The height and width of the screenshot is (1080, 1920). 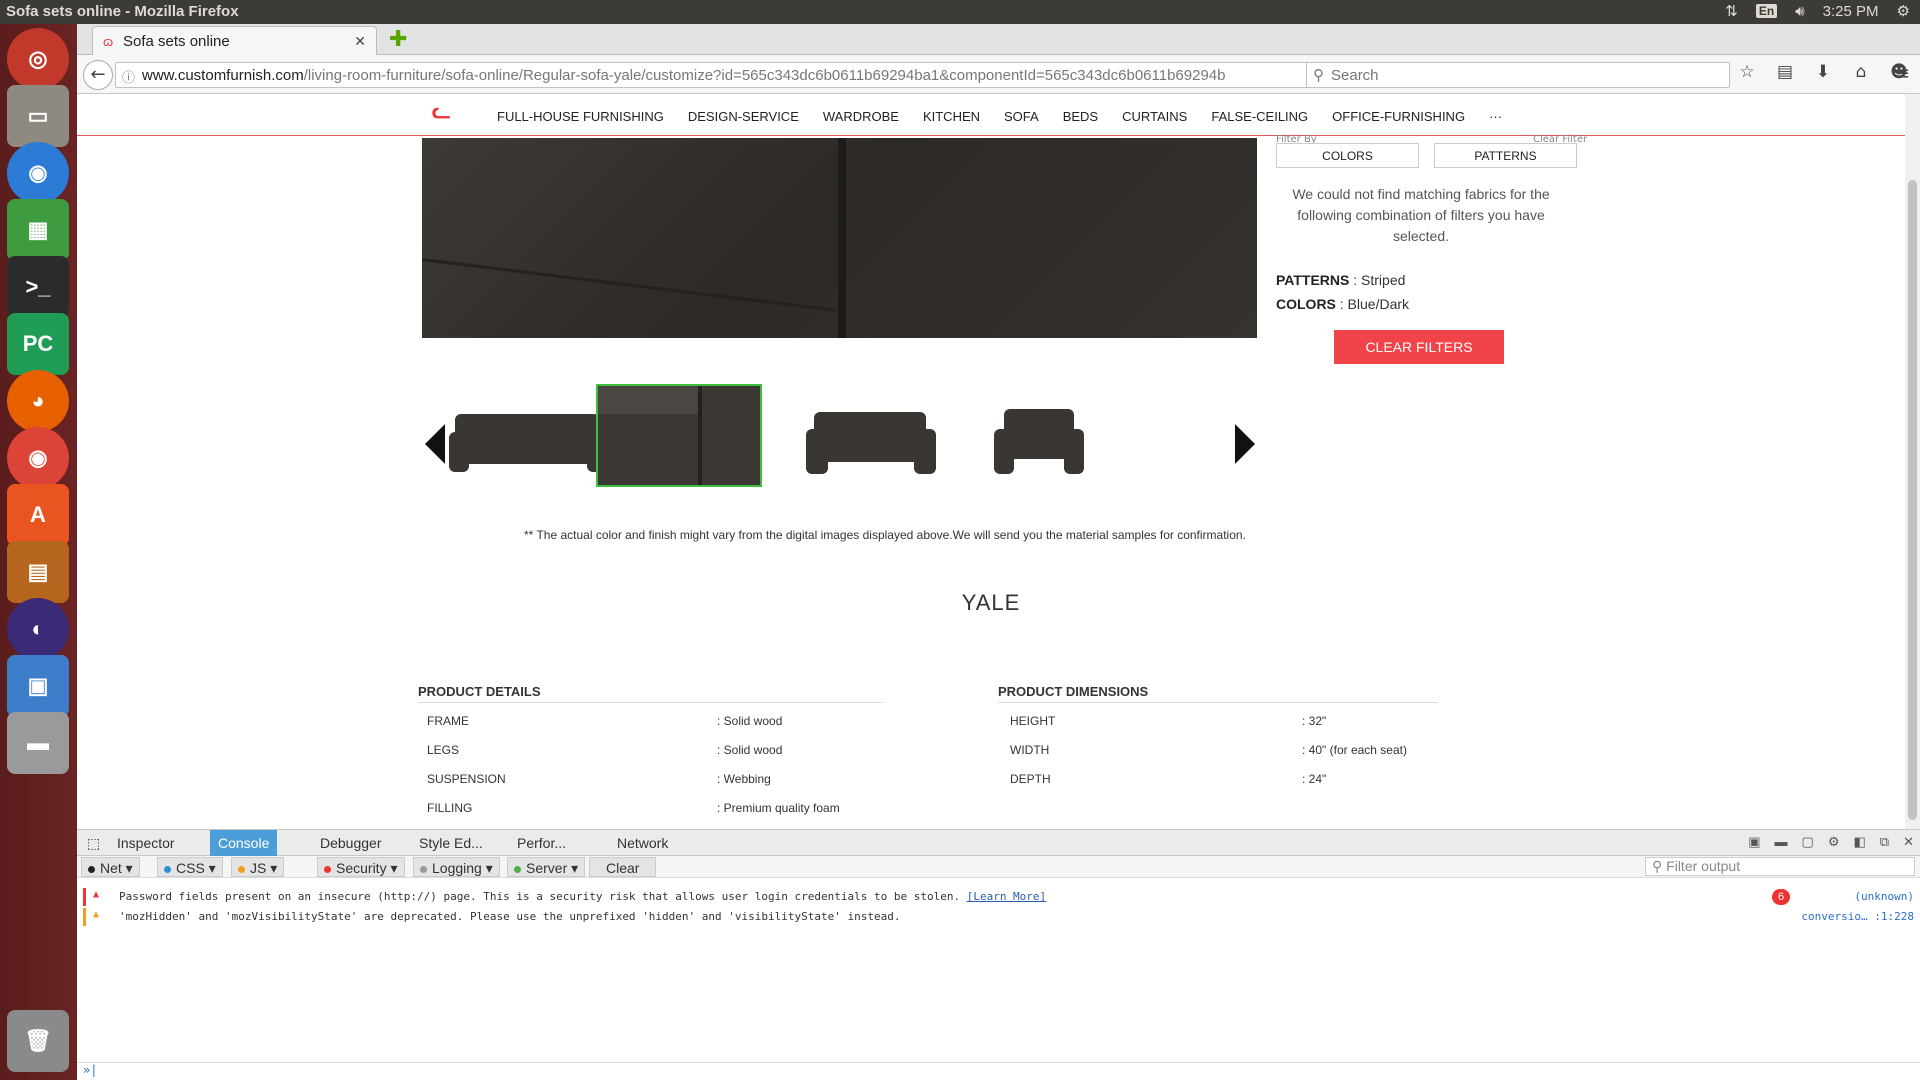 What do you see at coordinates (435, 444) in the screenshot?
I see `carousel-prev-arrow-icon` at bounding box center [435, 444].